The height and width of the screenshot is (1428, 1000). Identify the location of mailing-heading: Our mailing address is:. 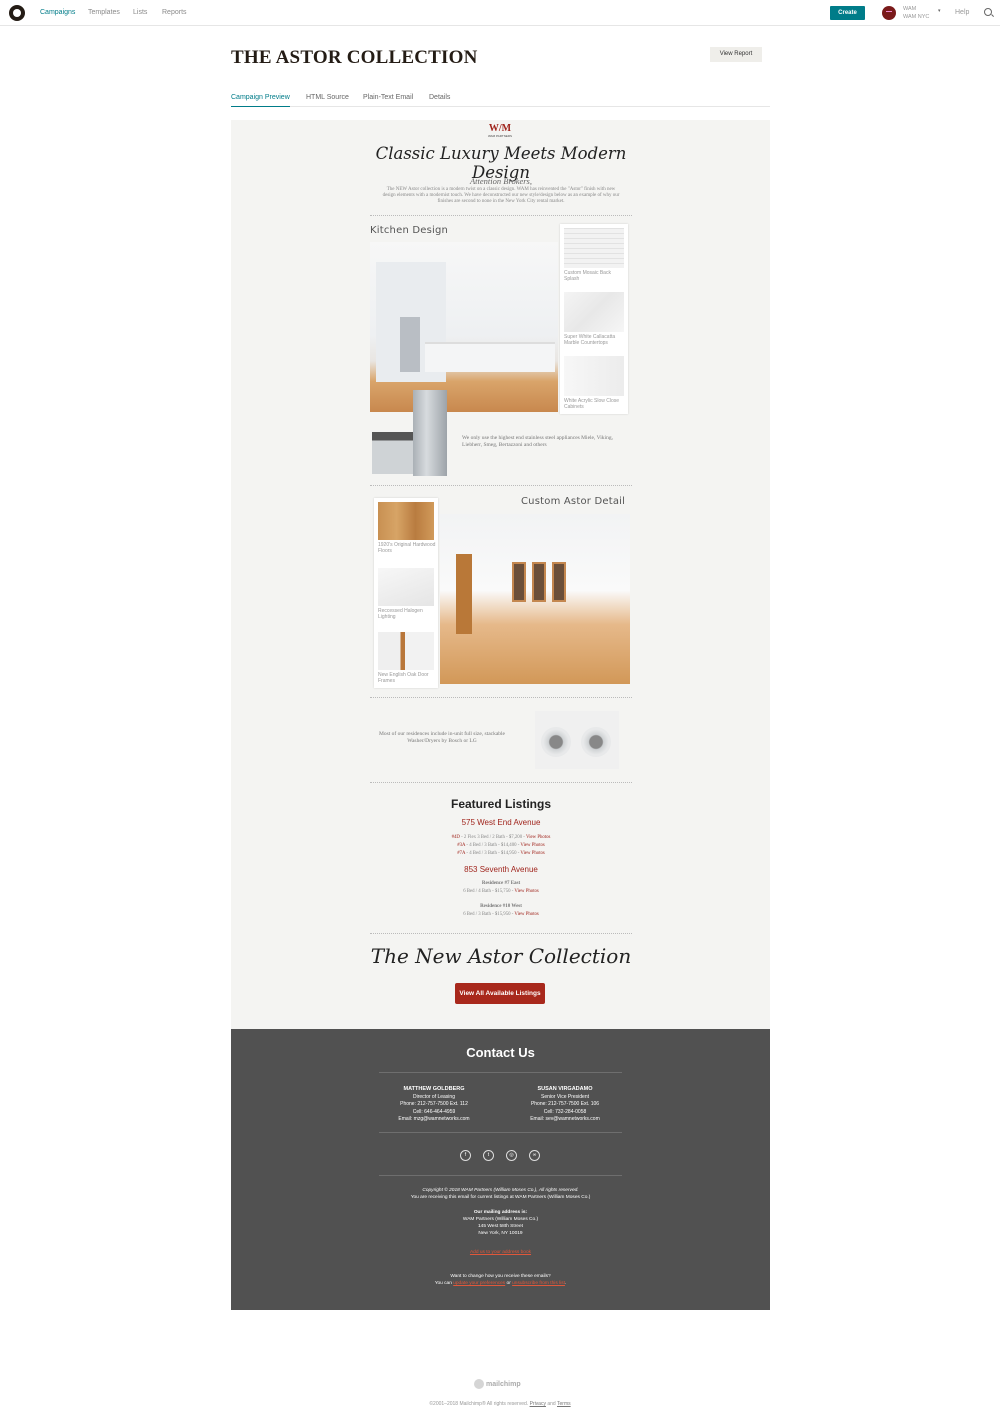
(500, 1212).